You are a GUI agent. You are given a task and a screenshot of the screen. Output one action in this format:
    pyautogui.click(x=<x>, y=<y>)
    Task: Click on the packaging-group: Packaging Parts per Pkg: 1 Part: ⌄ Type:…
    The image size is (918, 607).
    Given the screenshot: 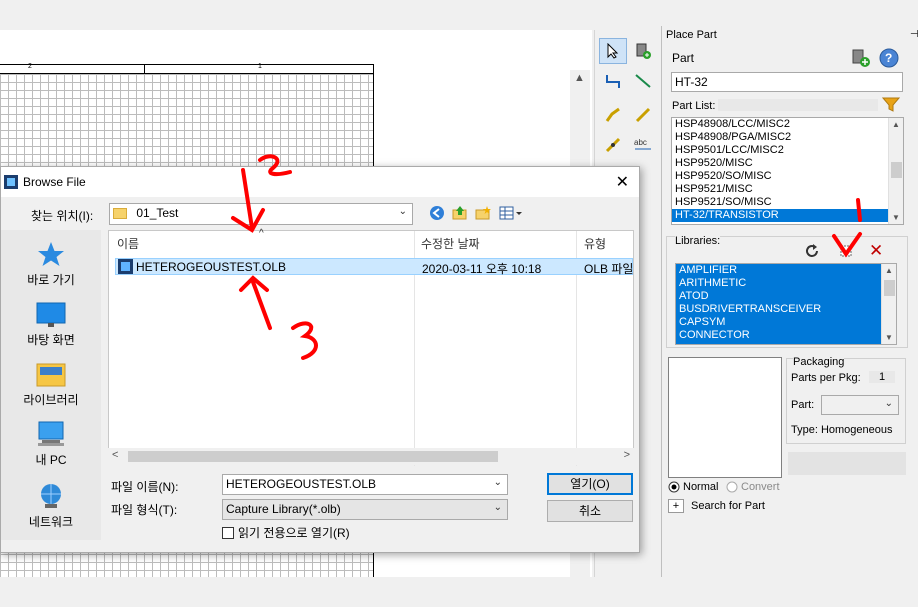 What is the action you would take?
    pyautogui.click(x=846, y=400)
    